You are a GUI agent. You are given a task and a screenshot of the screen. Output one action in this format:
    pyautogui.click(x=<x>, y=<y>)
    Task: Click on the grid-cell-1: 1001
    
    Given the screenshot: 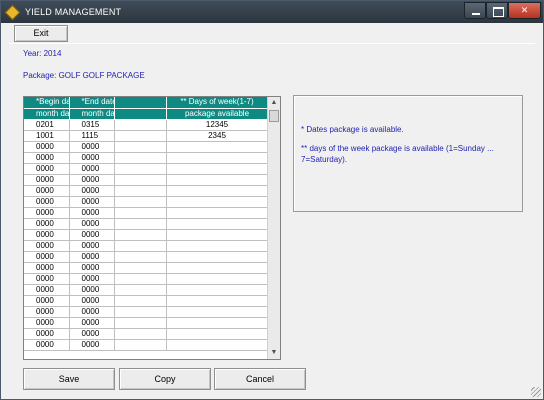 What is the action you would take?
    pyautogui.click(x=47, y=136)
    